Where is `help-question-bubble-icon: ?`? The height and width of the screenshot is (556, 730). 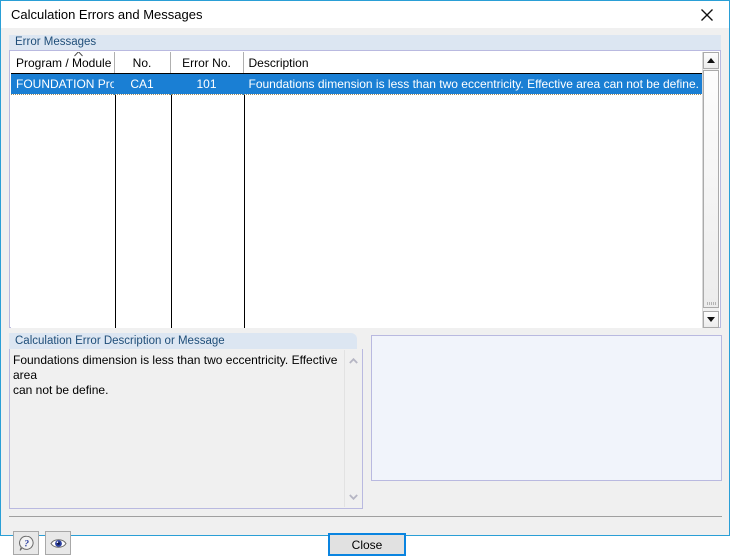
help-question-bubble-icon: ? is located at coordinates (26, 543).